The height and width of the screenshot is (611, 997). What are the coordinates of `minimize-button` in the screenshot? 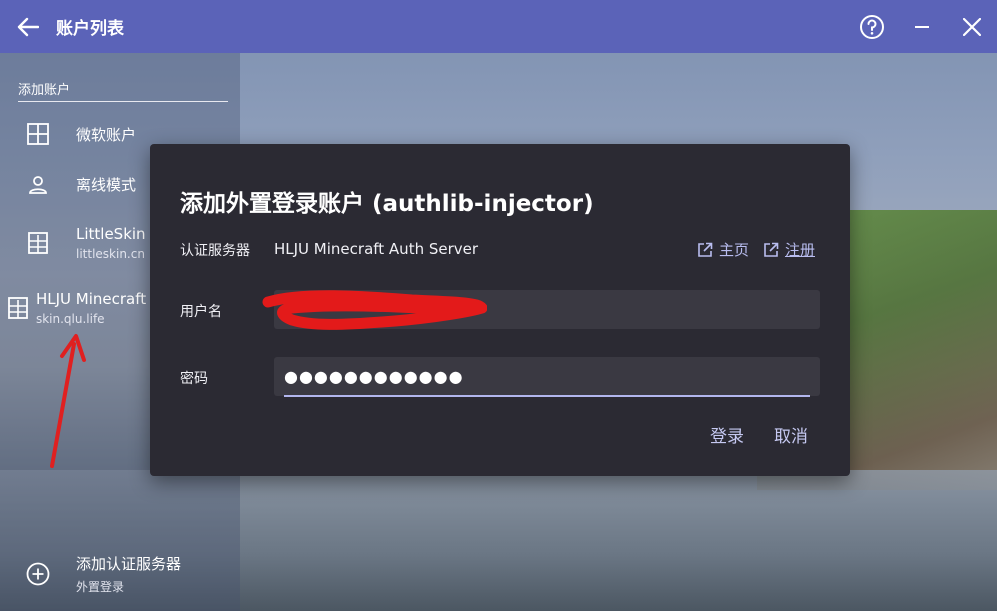 It's located at (922, 26).